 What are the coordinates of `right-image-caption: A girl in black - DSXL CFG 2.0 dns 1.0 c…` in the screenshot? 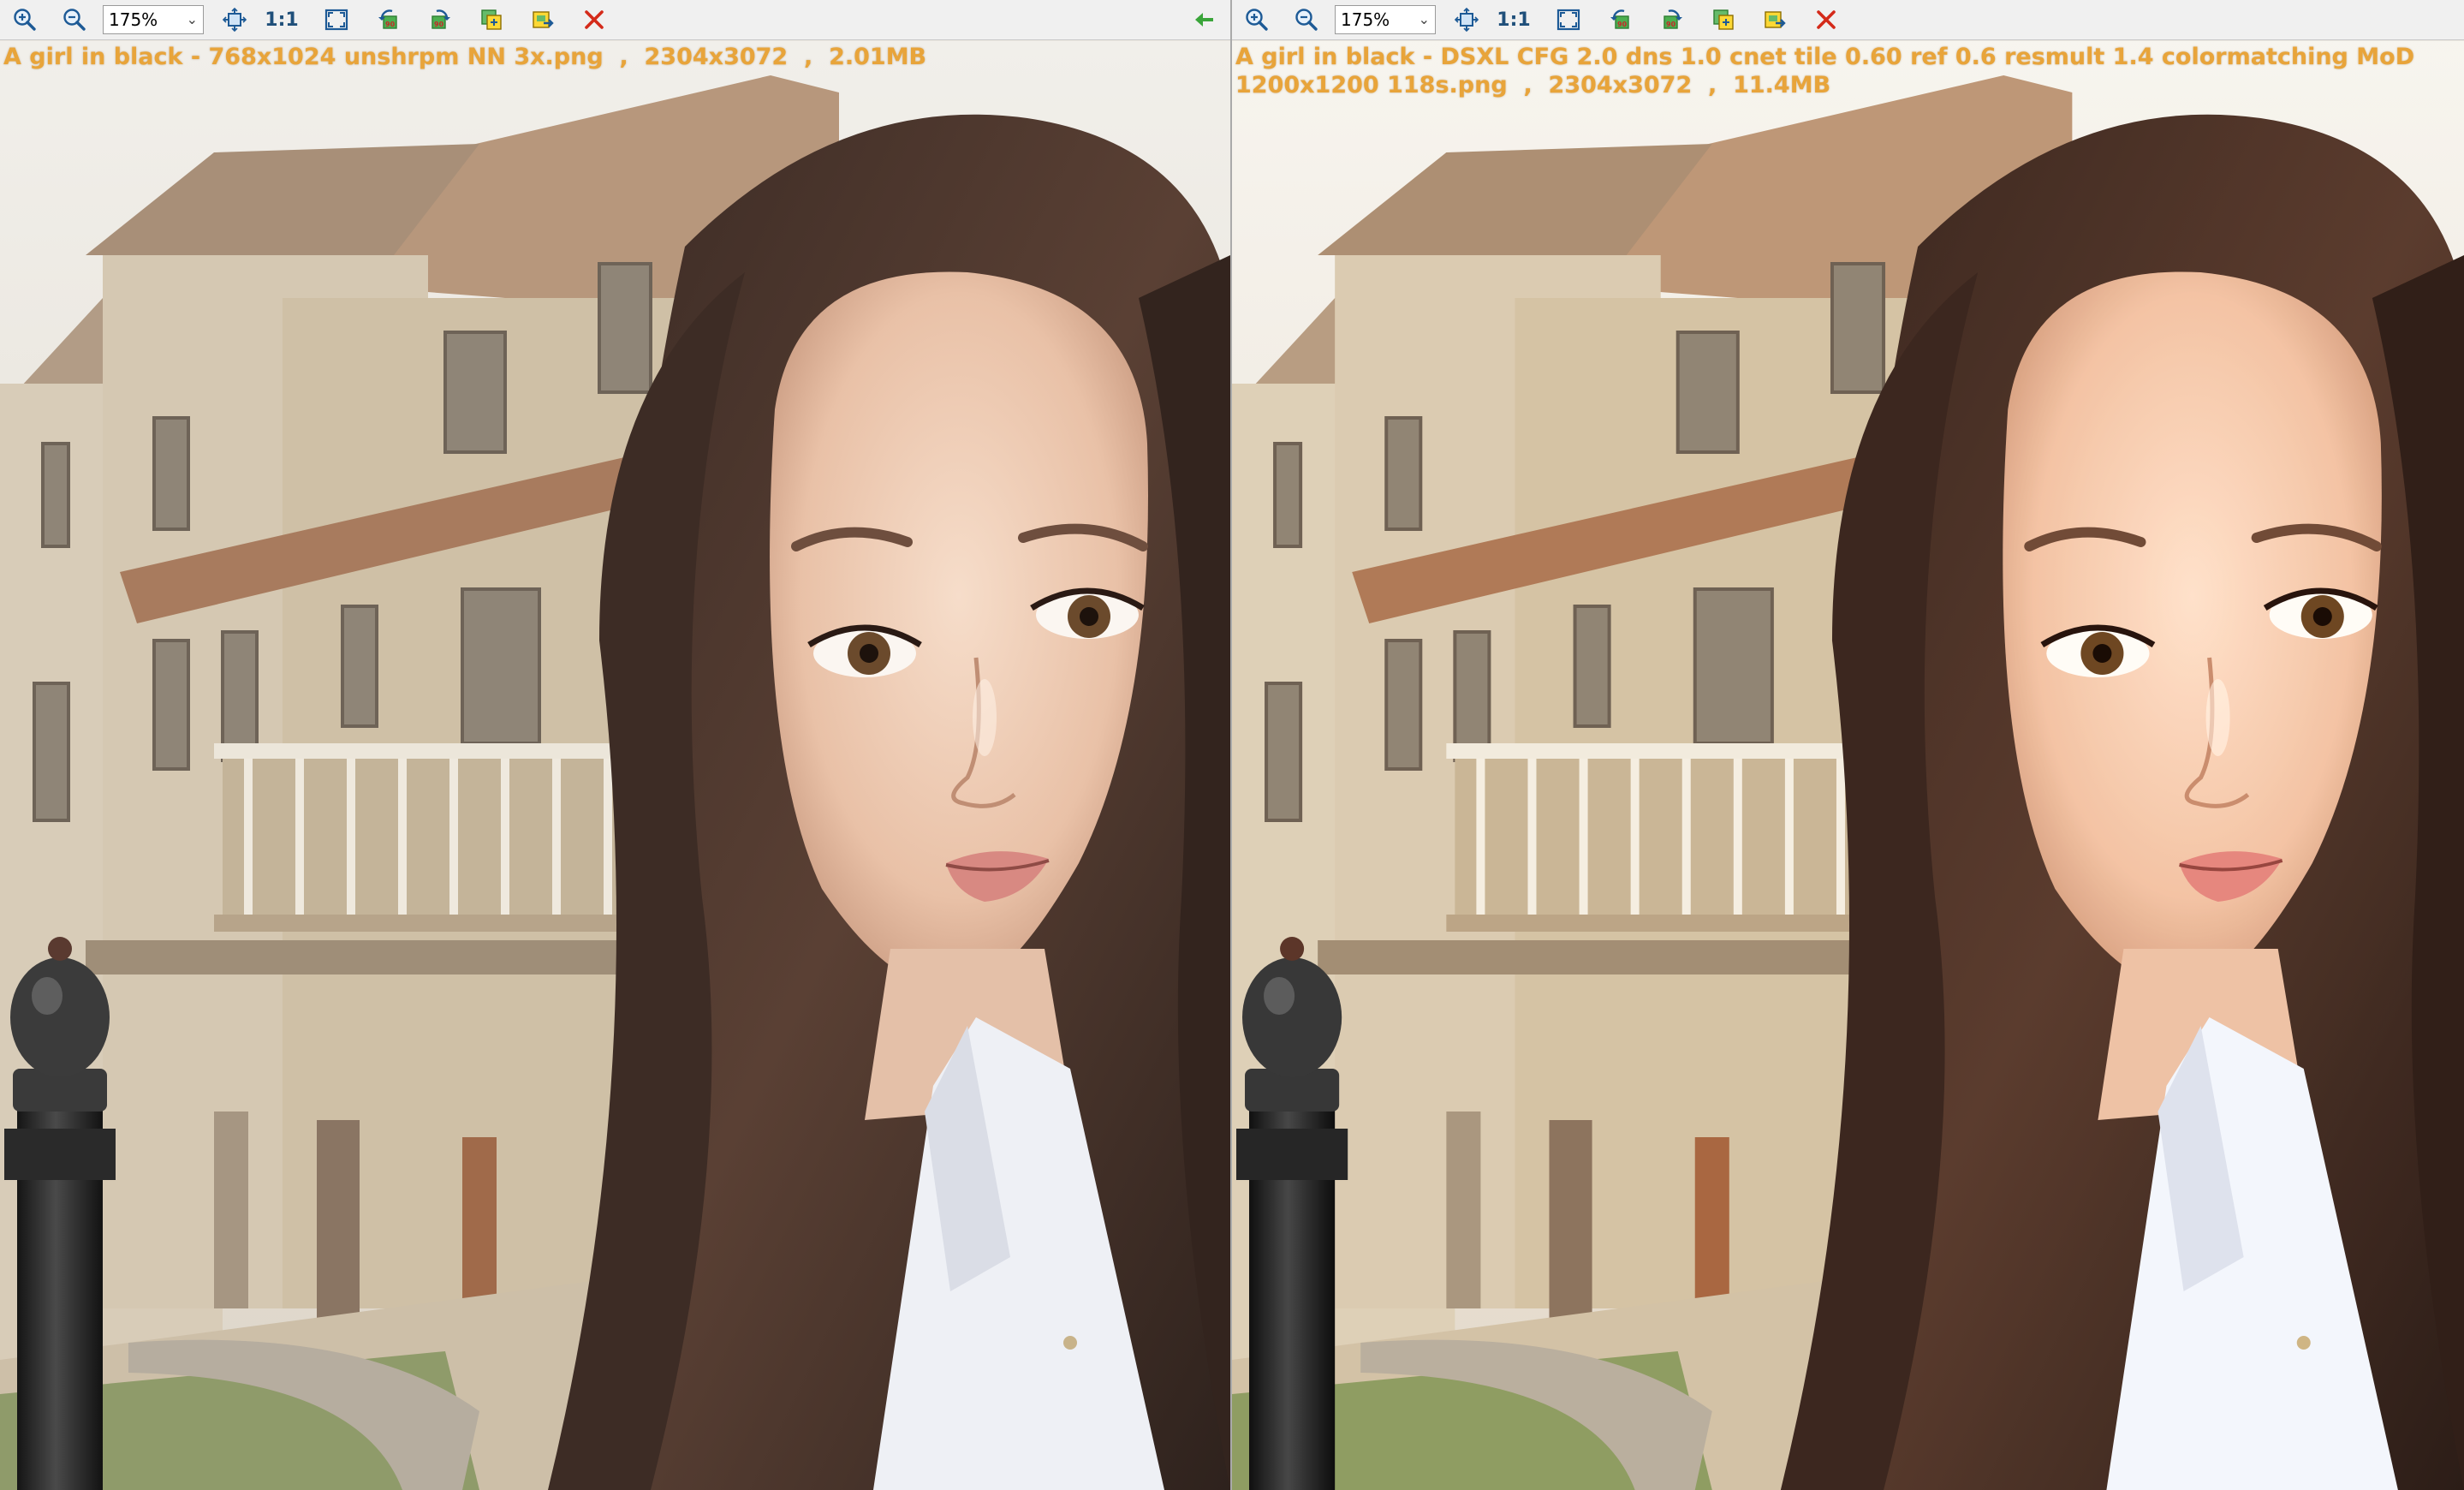 It's located at (1829, 71).